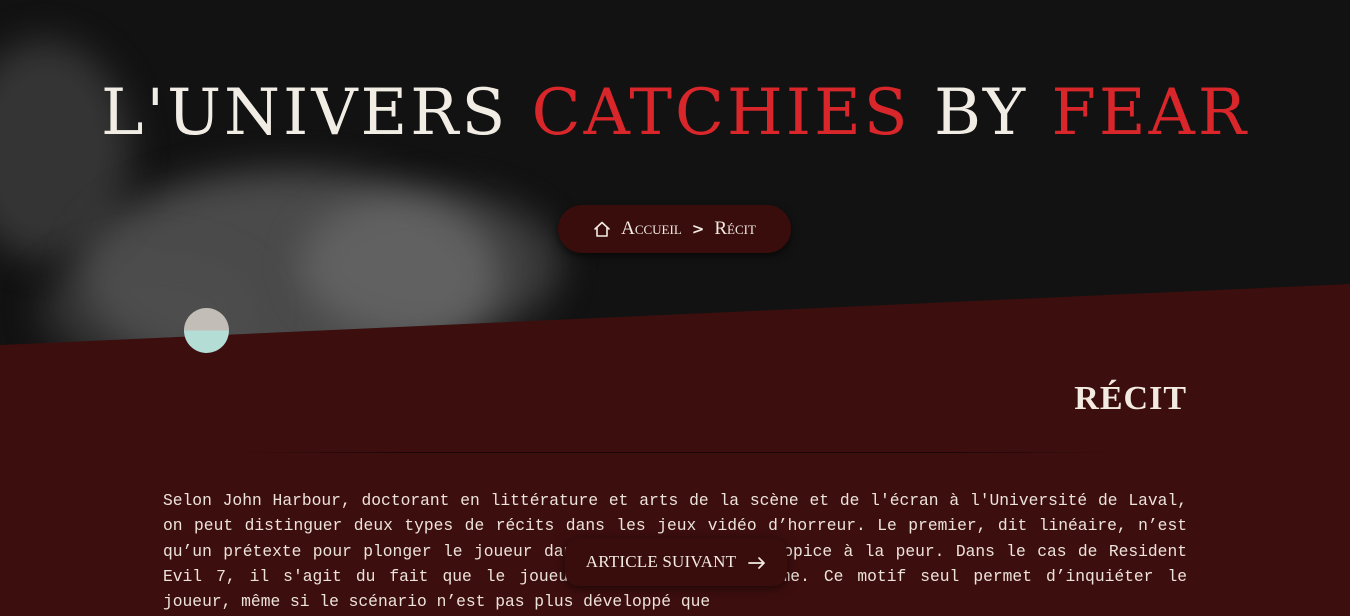 This screenshot has height=616, width=1350. Describe the element at coordinates (675, 452) in the screenshot. I see `divider` at that location.